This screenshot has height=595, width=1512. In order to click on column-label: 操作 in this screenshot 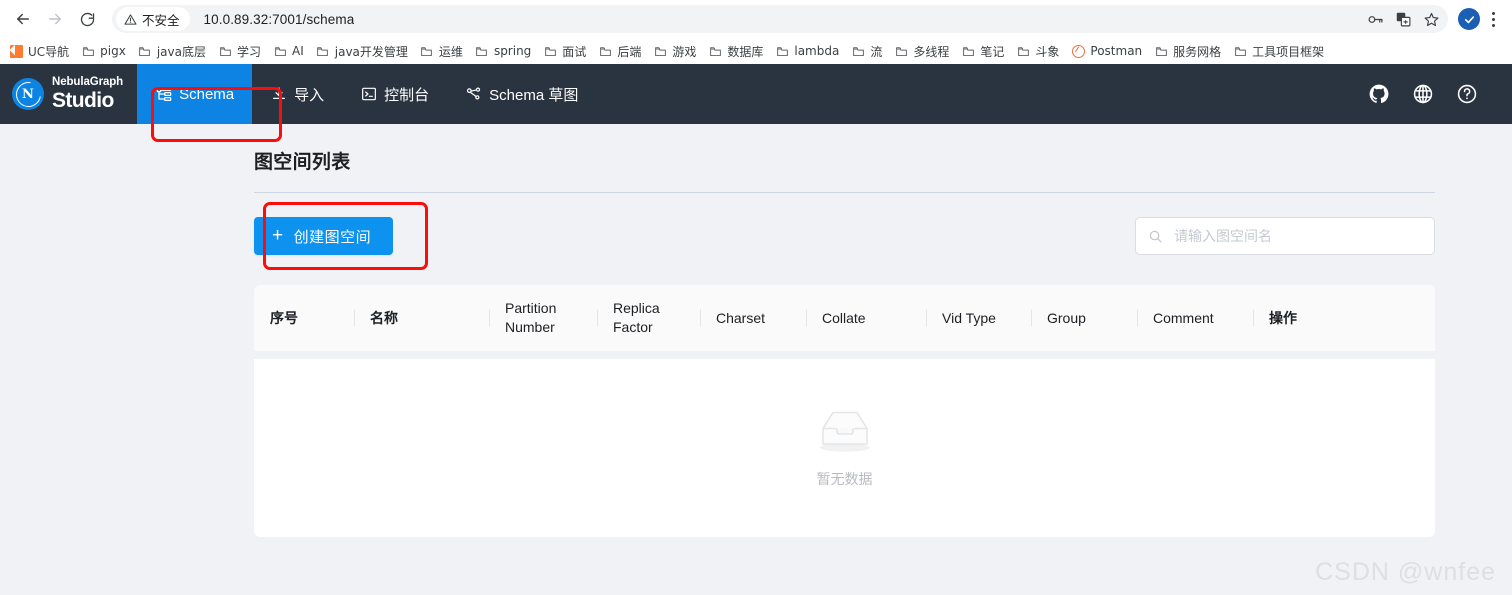, I will do `click(1283, 317)`.